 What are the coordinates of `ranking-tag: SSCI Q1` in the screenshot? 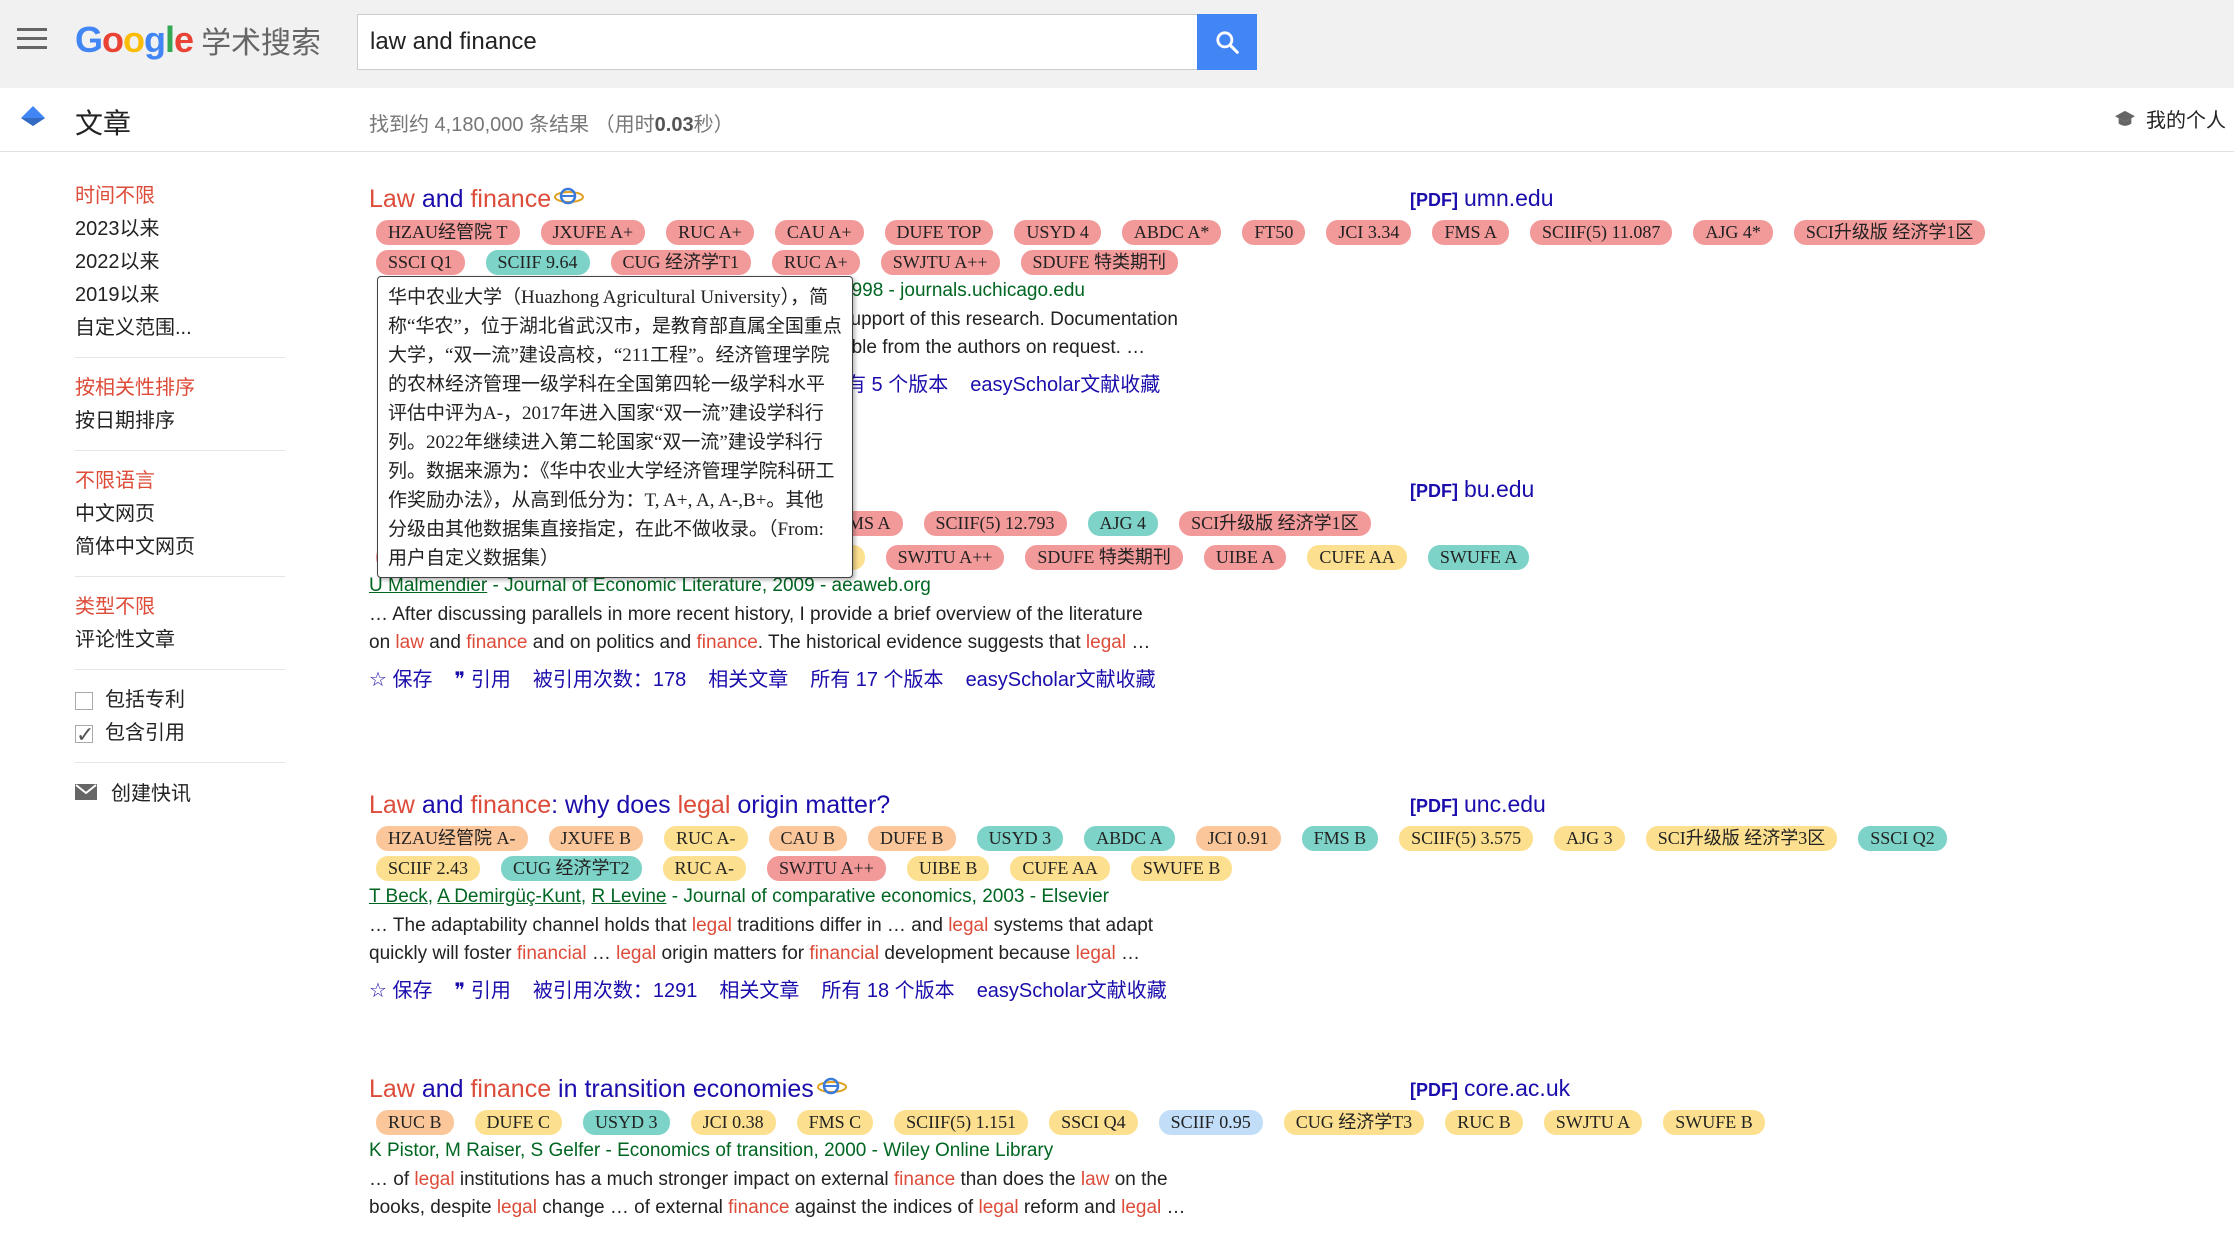 It's located at (420, 262).